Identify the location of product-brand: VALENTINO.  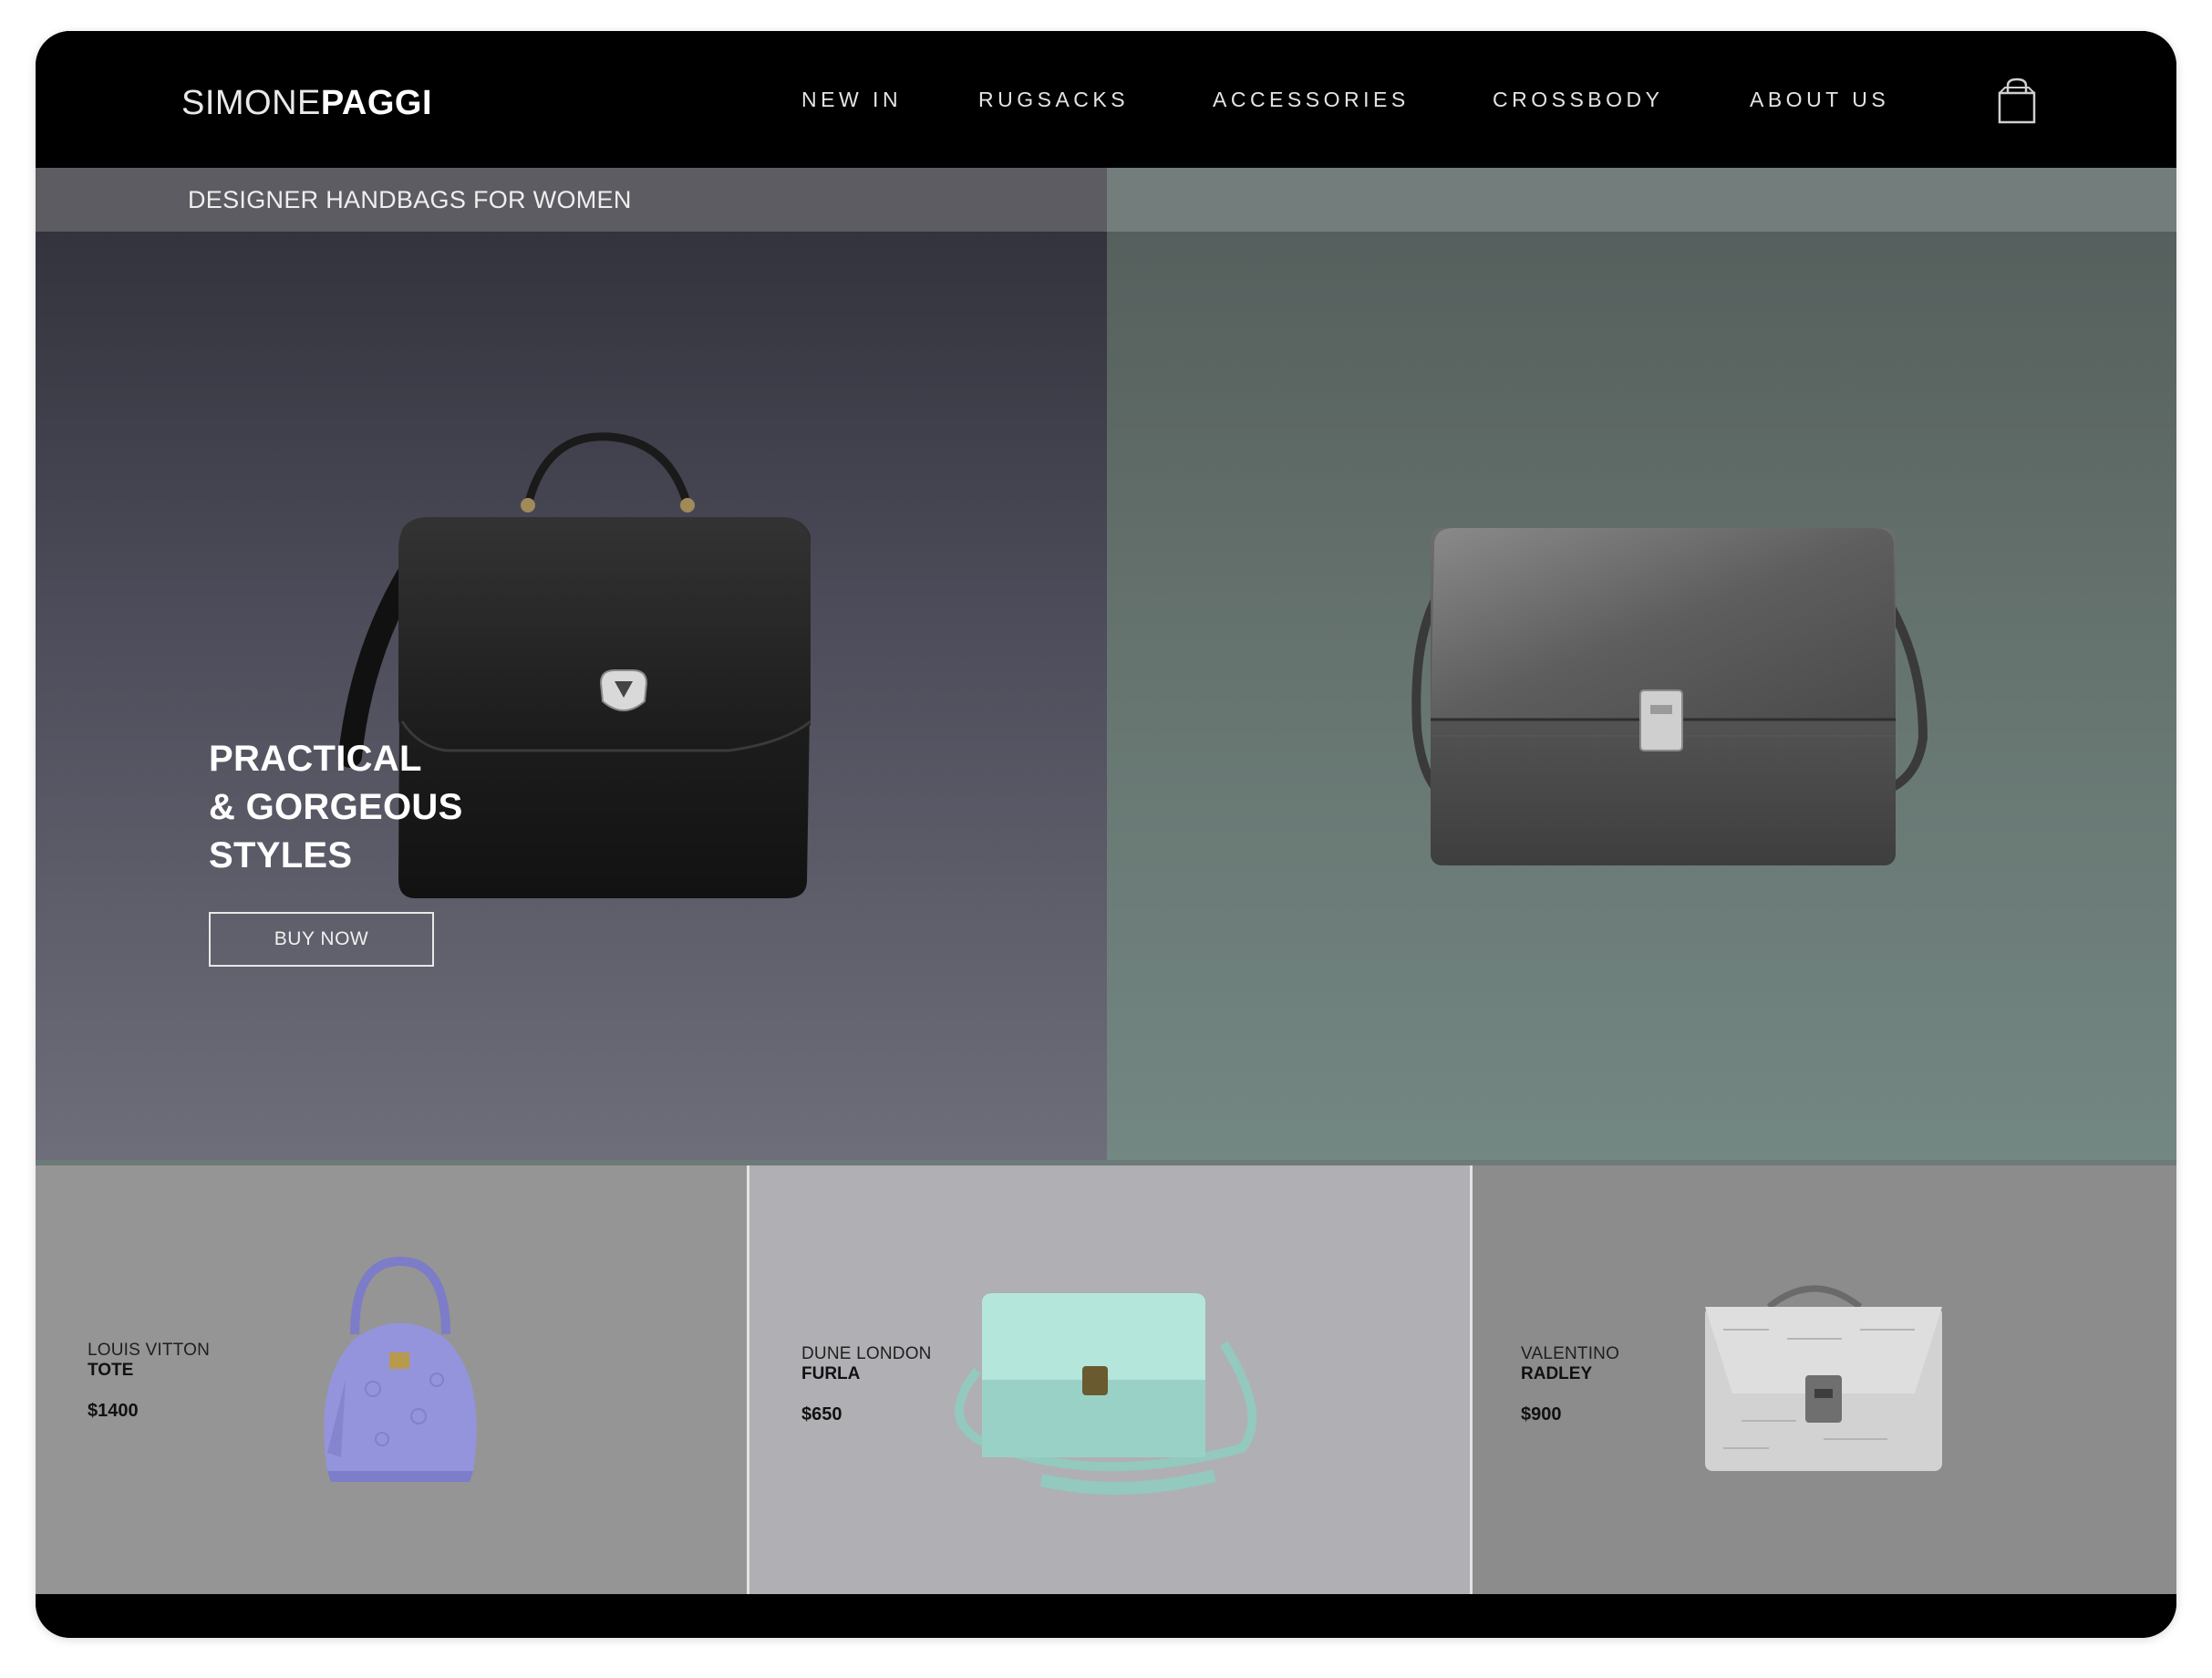
(1570, 1354).